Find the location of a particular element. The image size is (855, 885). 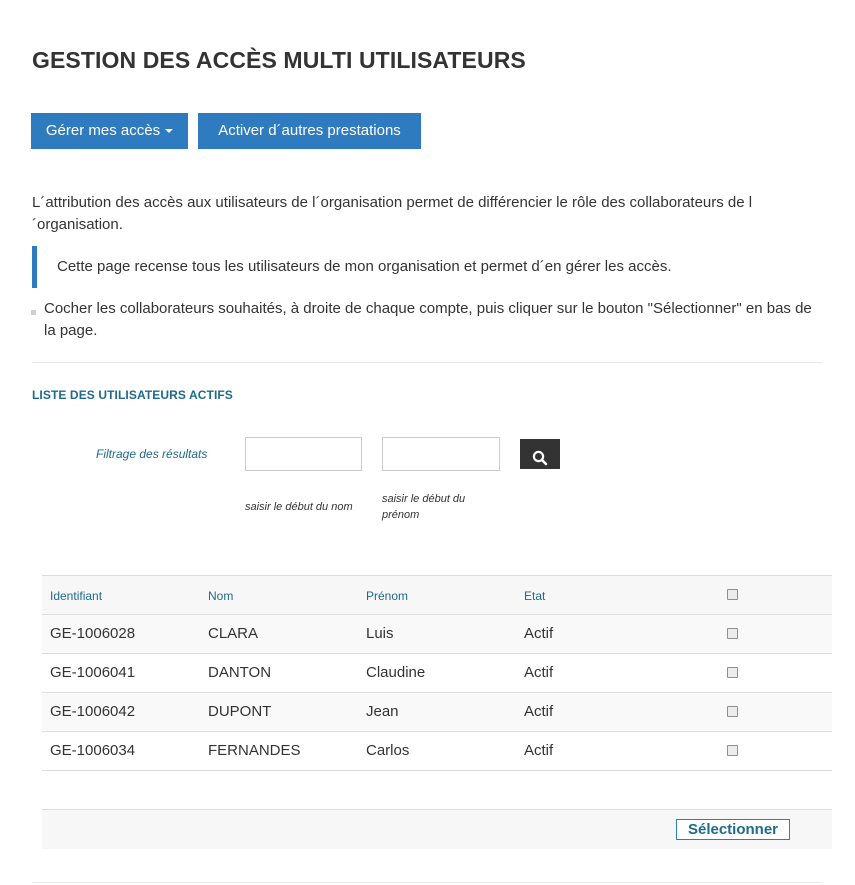

header-nom: Nom is located at coordinates (220, 595).